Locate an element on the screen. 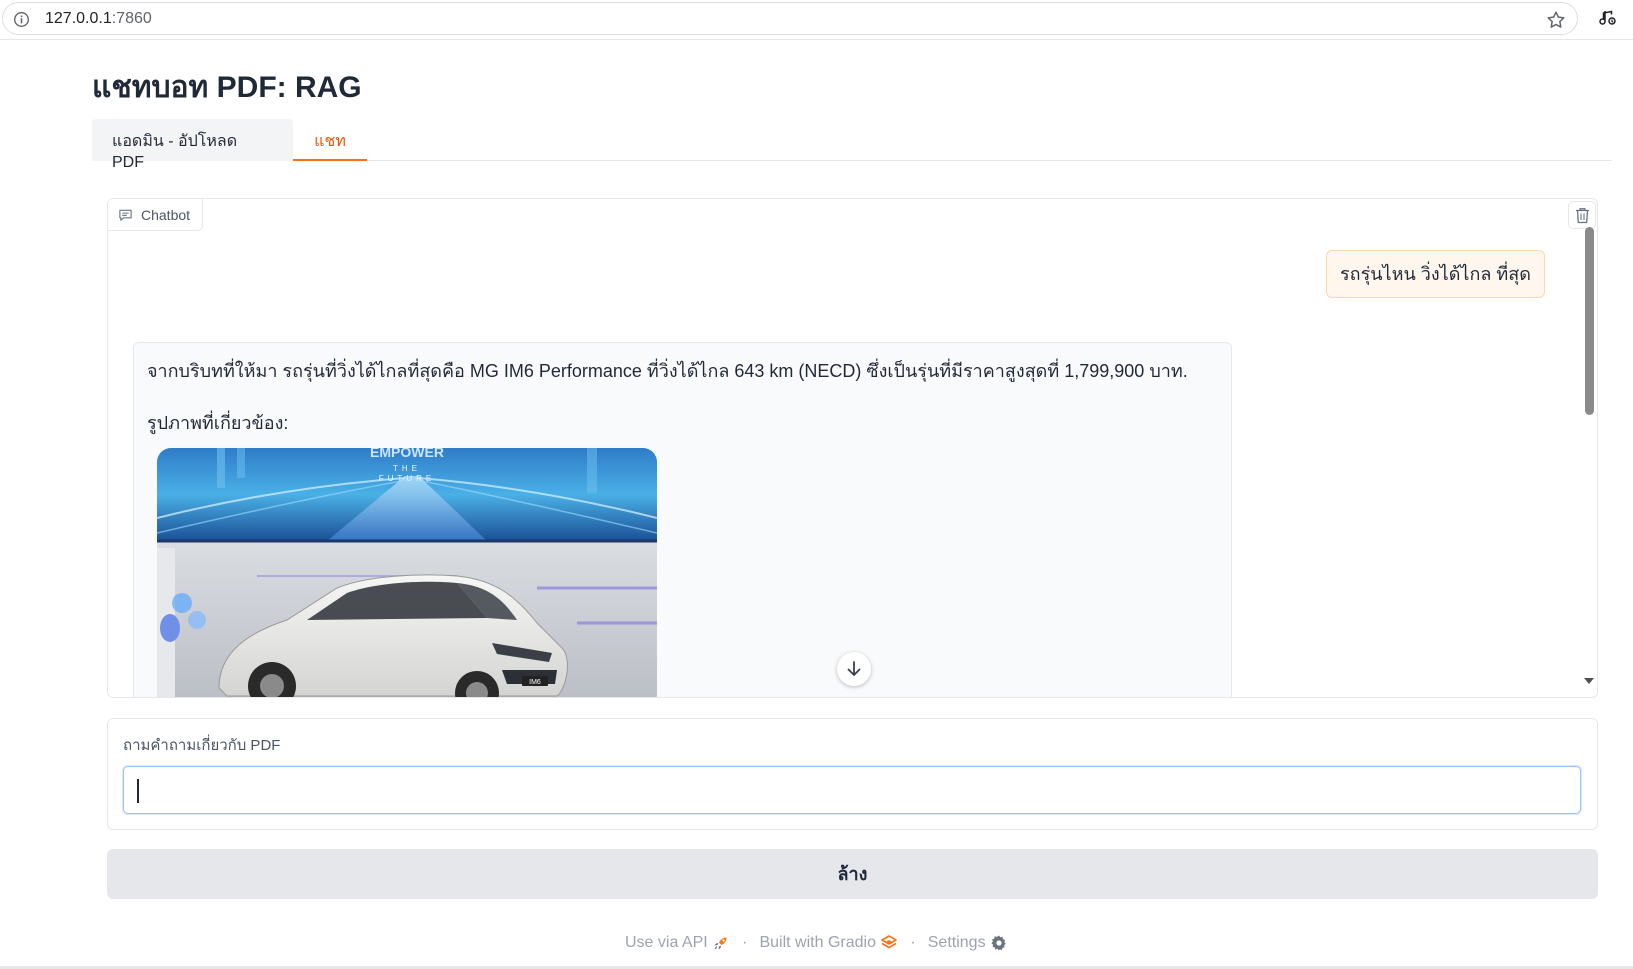  use-via-api-link: Use via API is located at coordinates (677, 943).